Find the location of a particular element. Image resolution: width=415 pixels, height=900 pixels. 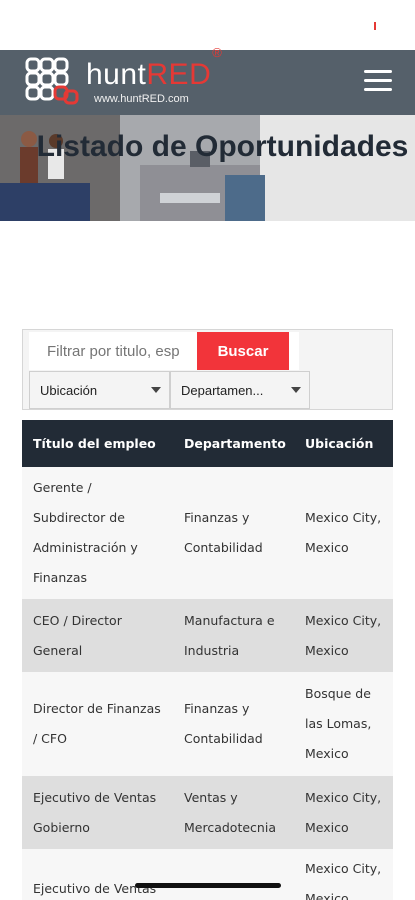

job-title: CEO / Director General is located at coordinates (77, 636).